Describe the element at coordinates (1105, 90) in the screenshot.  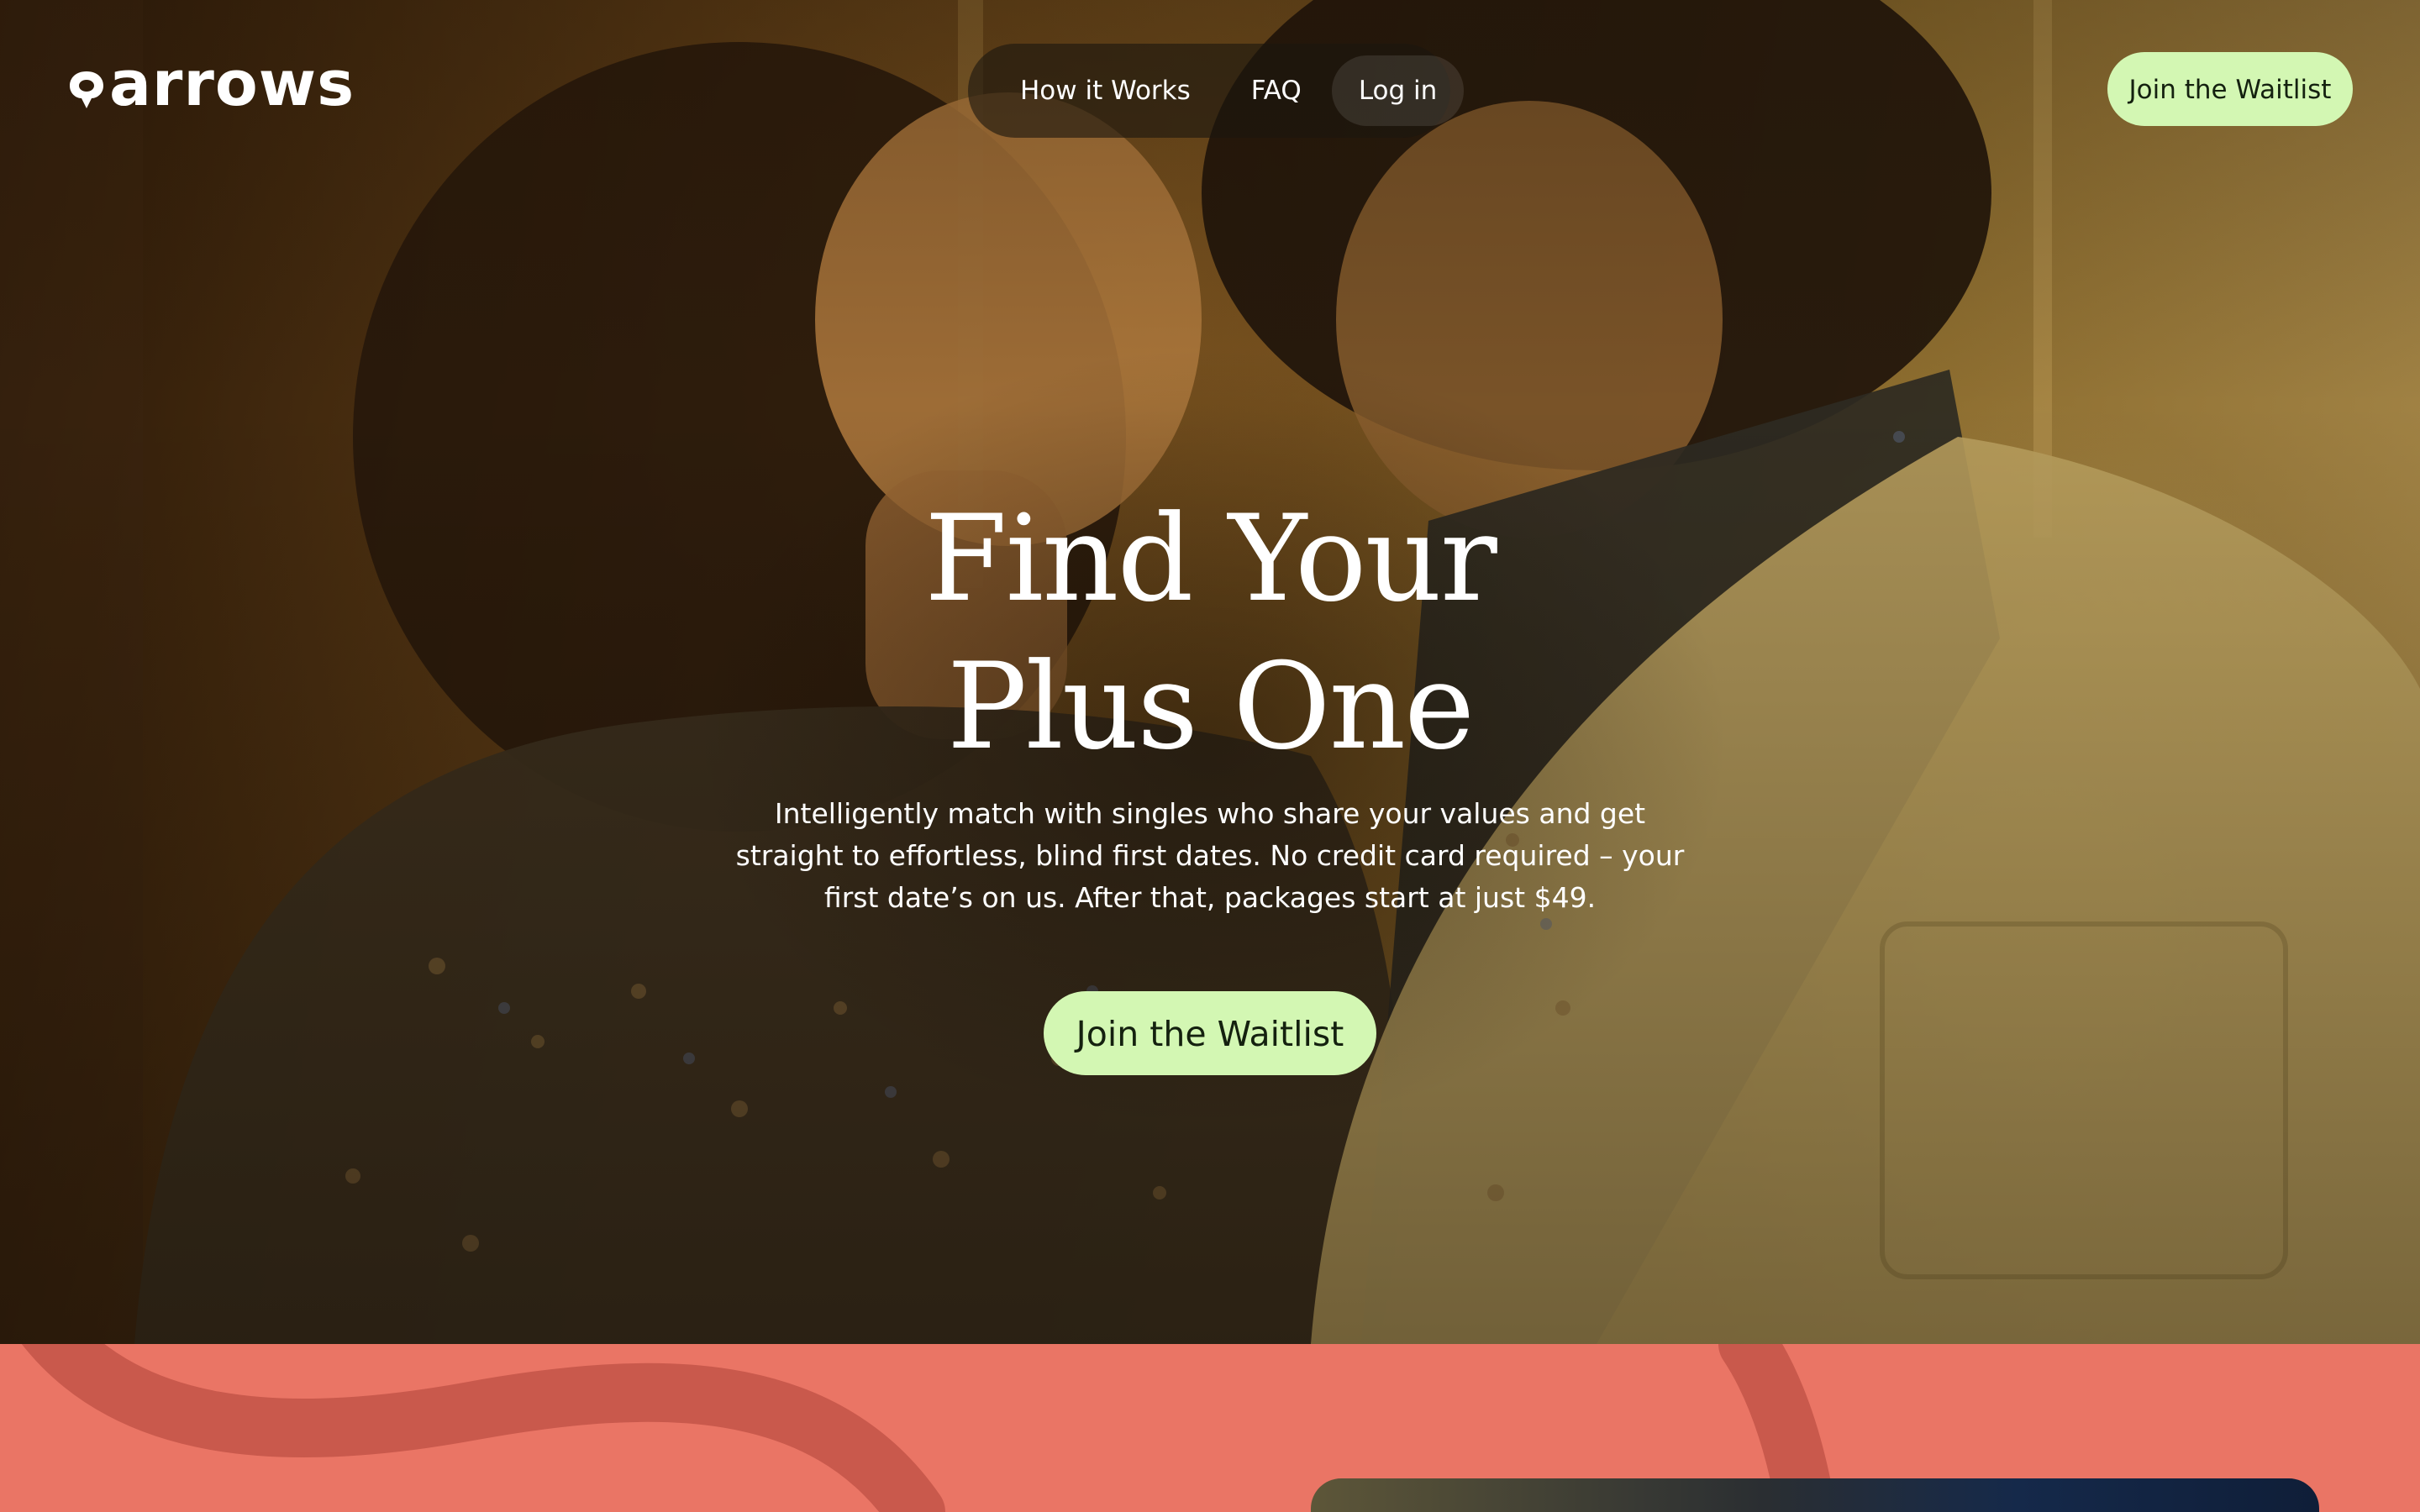
I see `nav-link-how-it-works: How it Works` at that location.